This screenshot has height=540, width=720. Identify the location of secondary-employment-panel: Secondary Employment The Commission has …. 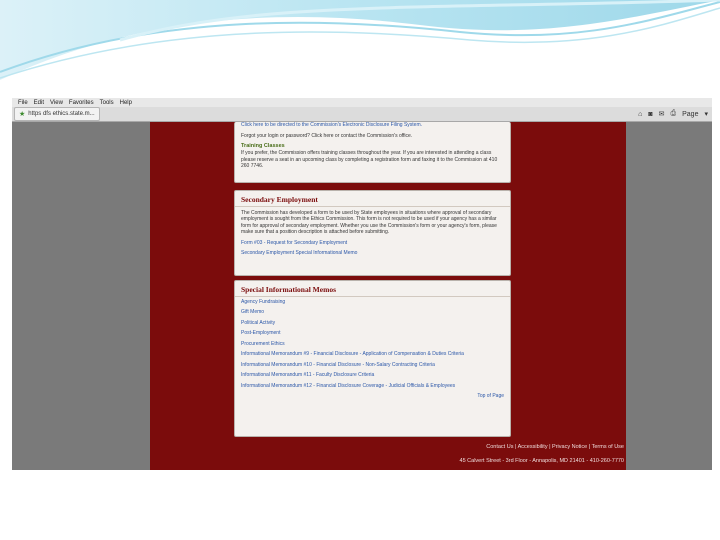
(372, 233).